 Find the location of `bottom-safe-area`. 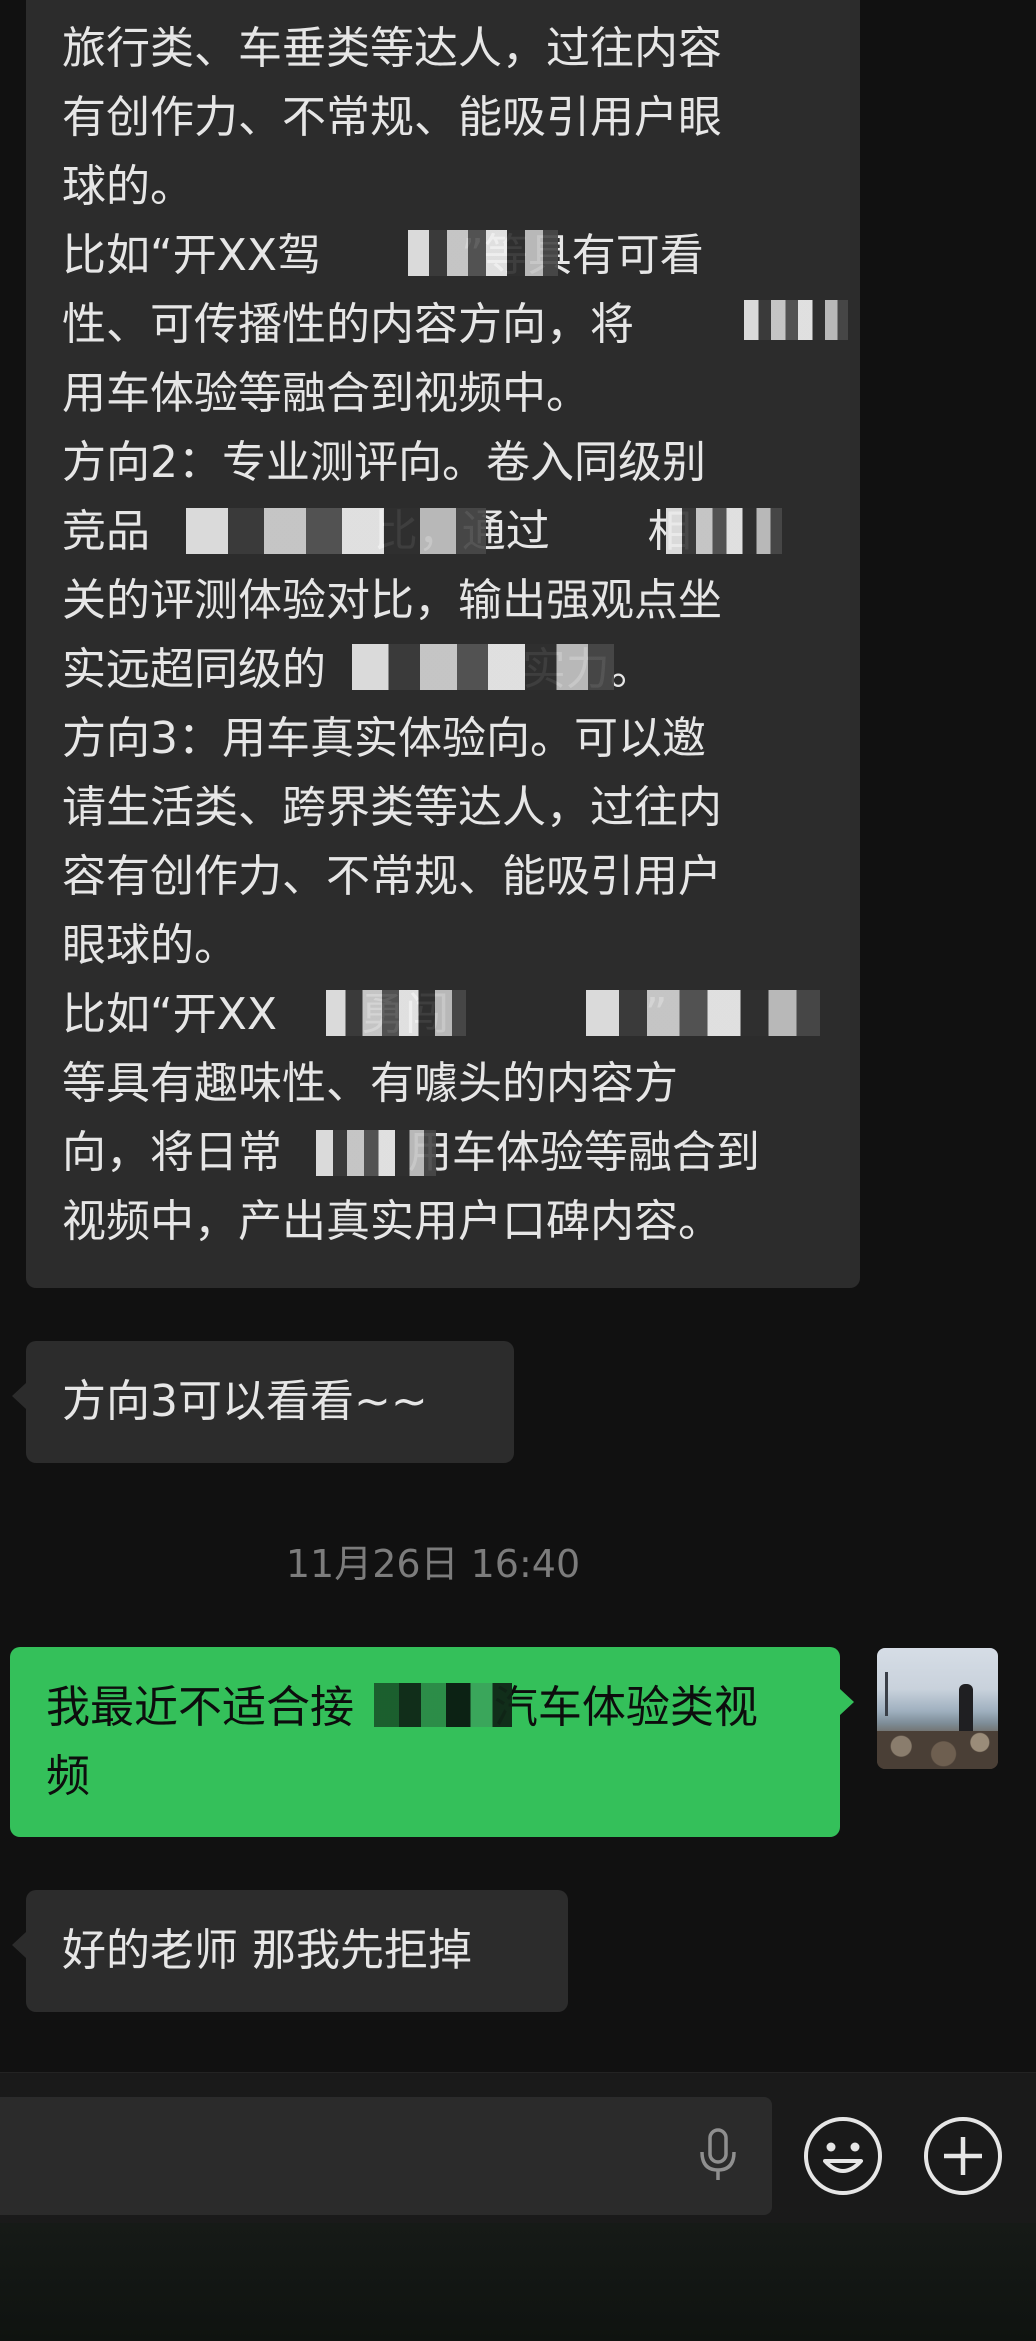

bottom-safe-area is located at coordinates (518, 2282).